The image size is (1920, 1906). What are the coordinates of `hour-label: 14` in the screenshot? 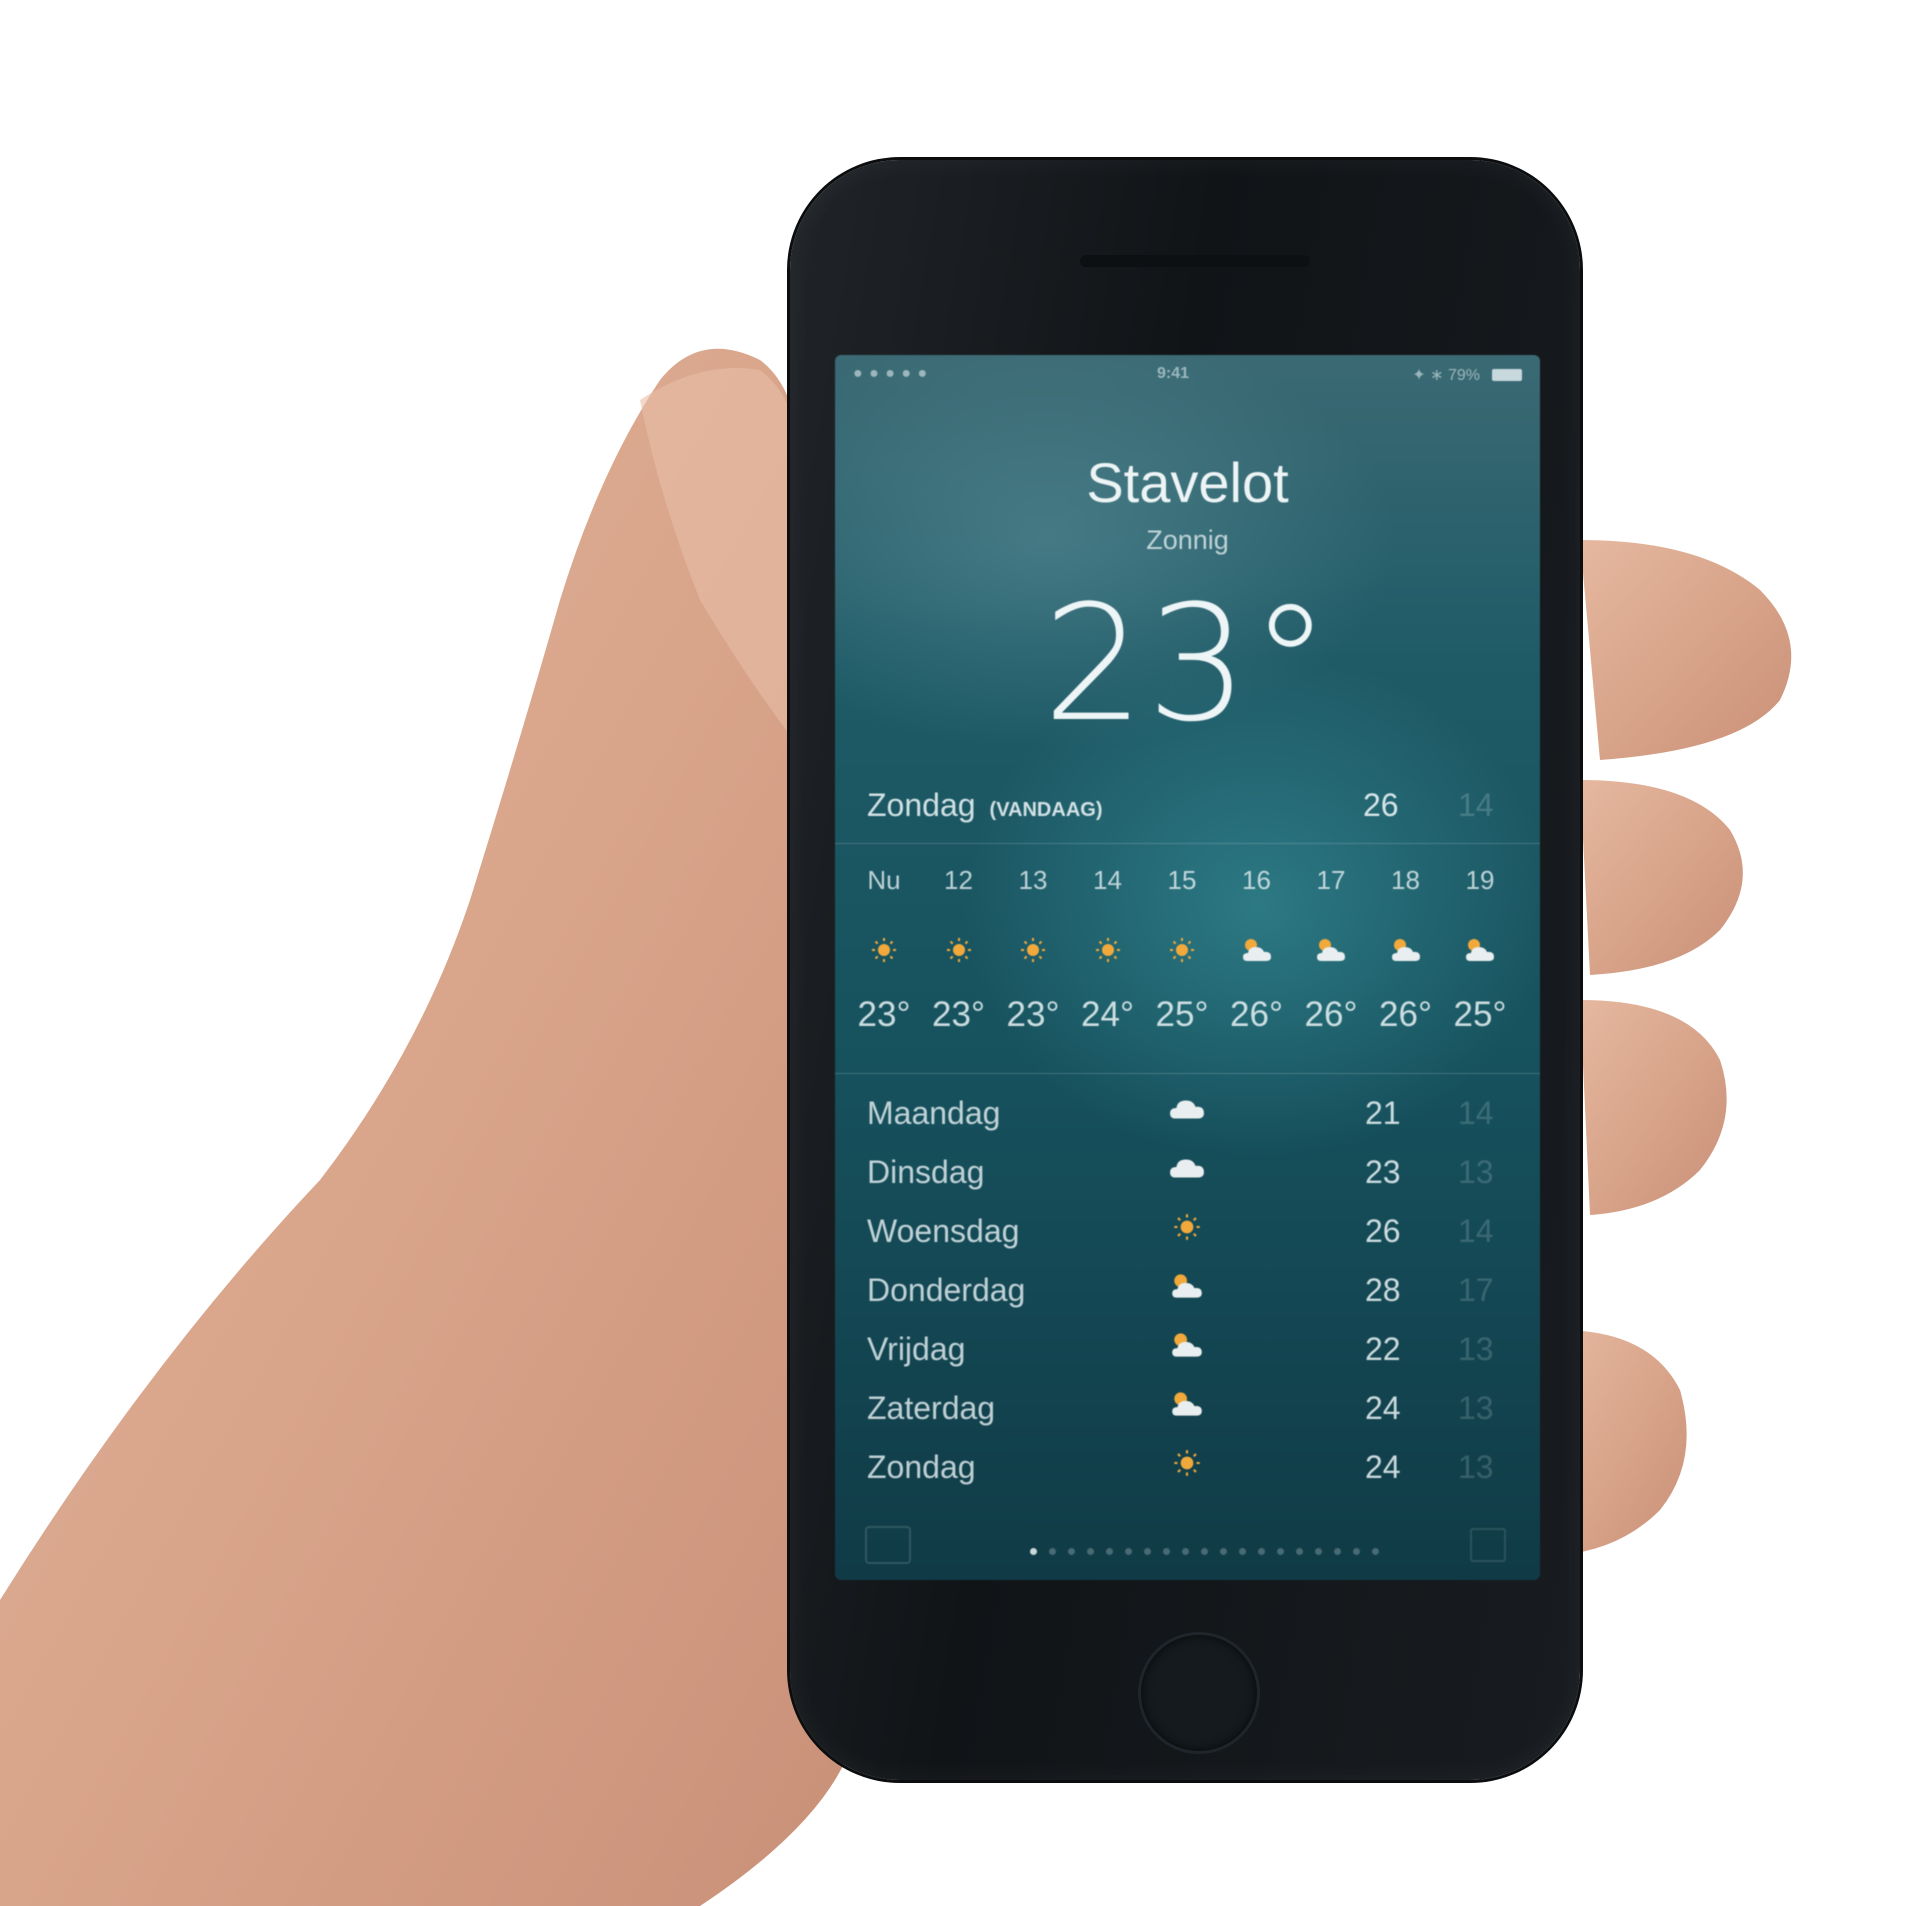 It's located at (1107, 880).